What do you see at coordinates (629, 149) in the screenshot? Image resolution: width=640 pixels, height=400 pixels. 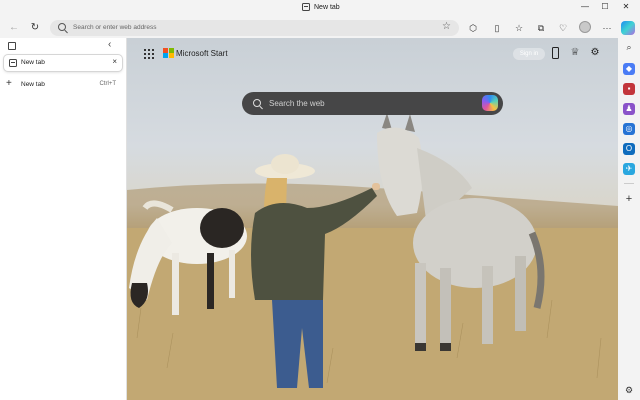 I see `outlook-icon: O` at bounding box center [629, 149].